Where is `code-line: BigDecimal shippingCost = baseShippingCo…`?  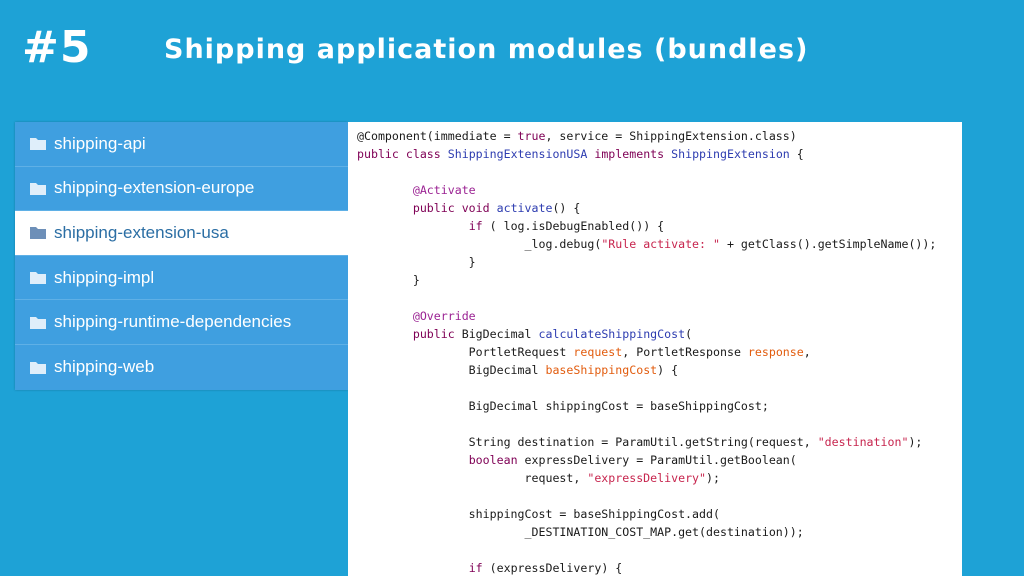
code-line: BigDecimal shippingCost = baseShippingCo… is located at coordinates (655, 406).